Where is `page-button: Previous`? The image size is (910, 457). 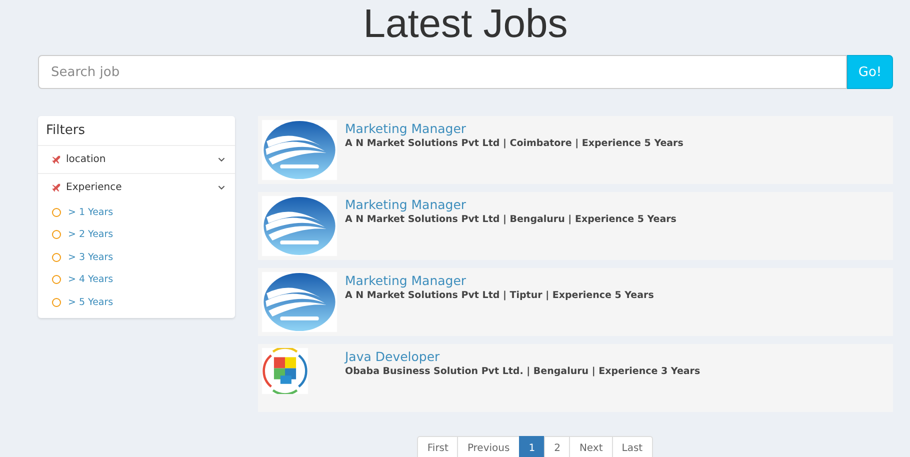
page-button: Previous is located at coordinates (488, 446).